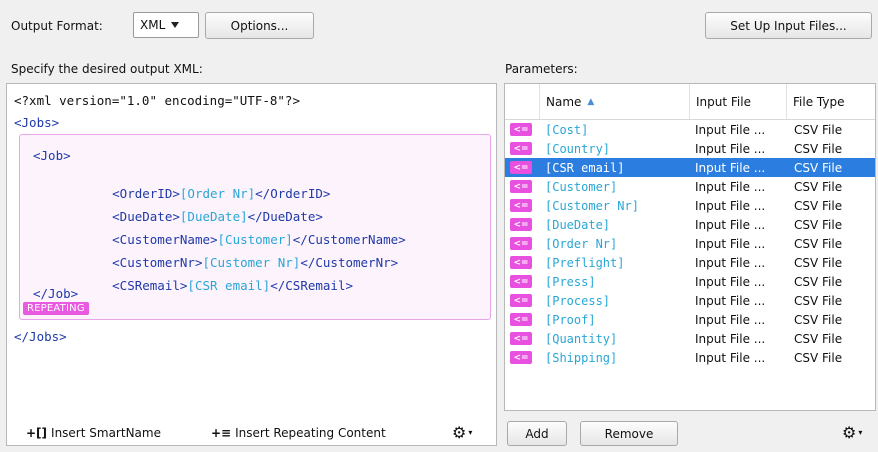 This screenshot has width=878, height=452. I want to click on table-row: <= [Order Nr] Input File ... CSV File, so click(690, 243).